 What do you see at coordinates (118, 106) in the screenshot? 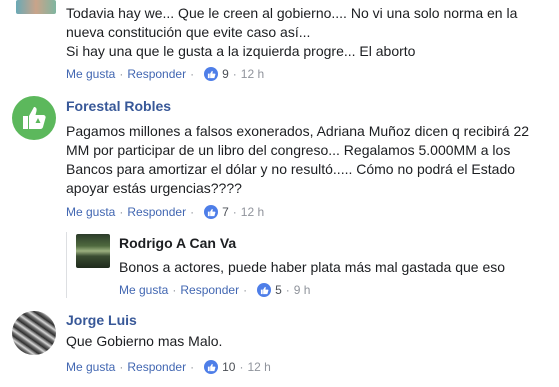
I see `comment-author: Forestal Robles` at bounding box center [118, 106].